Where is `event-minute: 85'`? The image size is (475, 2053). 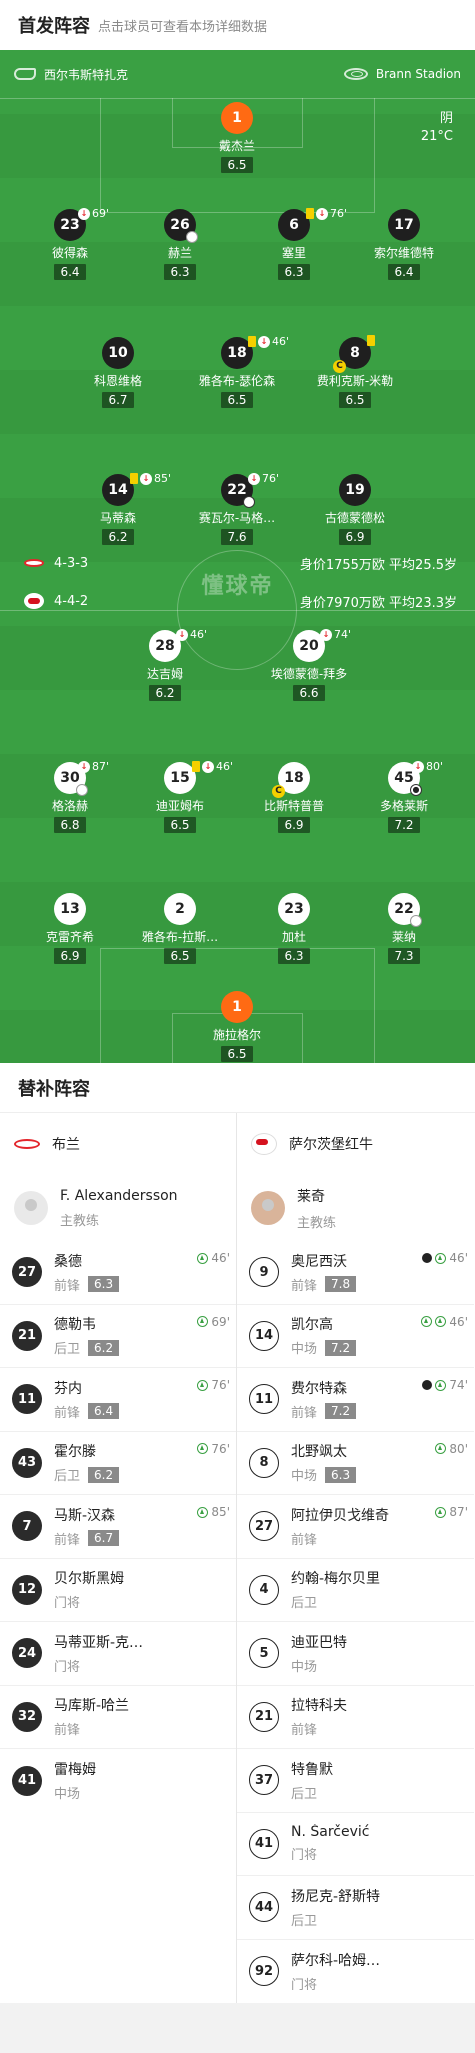
event-minute: 85' is located at coordinates (163, 478).